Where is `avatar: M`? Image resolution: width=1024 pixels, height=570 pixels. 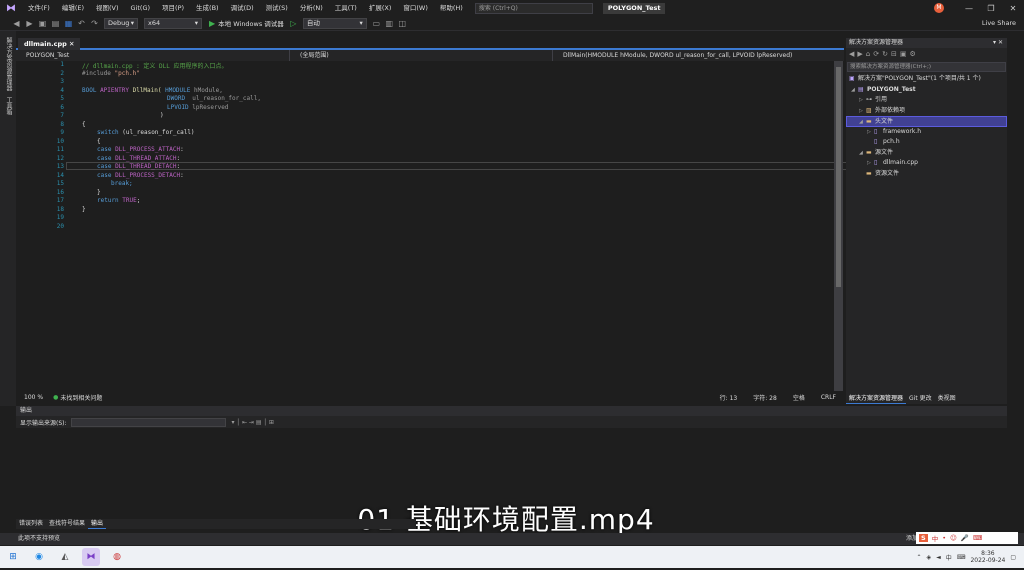
avatar: M is located at coordinates (939, 8).